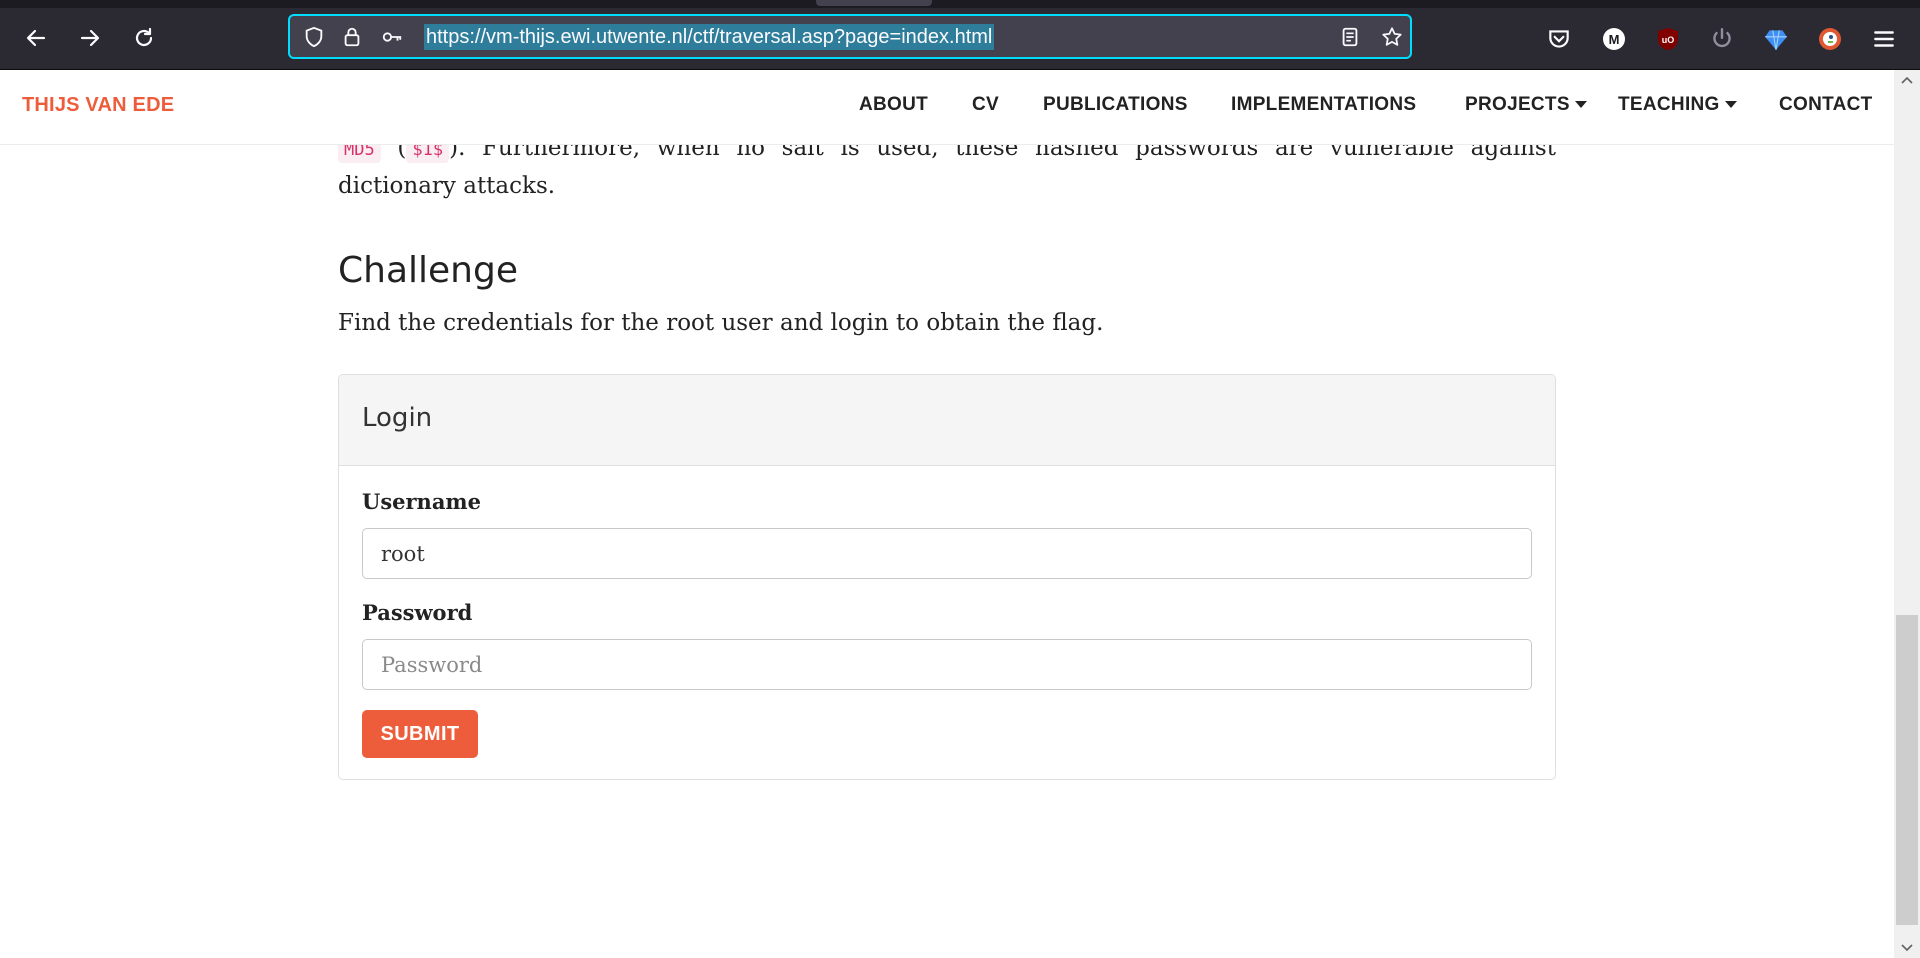 Image resolution: width=1920 pixels, height=958 pixels. Describe the element at coordinates (1776, 39) in the screenshot. I see `gem-icon` at that location.